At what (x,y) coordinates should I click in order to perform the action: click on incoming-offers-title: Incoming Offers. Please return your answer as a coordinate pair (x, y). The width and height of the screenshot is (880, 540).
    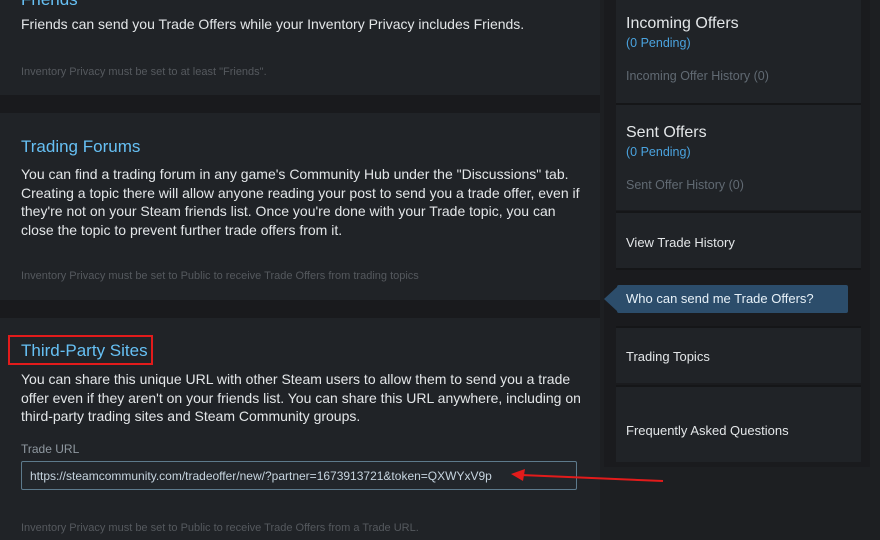
    Looking at the image, I should click on (682, 24).